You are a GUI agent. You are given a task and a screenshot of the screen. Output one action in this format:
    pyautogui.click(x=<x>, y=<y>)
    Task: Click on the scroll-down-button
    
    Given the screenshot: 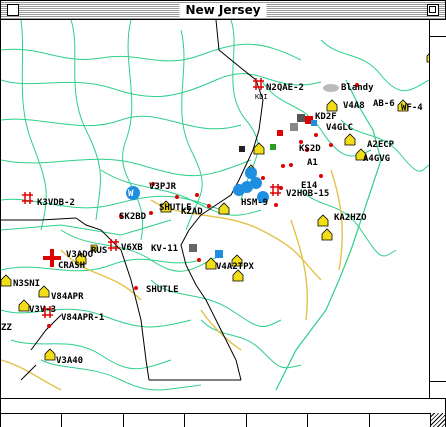 What is the action you would take?
    pyautogui.click(x=438, y=389)
    